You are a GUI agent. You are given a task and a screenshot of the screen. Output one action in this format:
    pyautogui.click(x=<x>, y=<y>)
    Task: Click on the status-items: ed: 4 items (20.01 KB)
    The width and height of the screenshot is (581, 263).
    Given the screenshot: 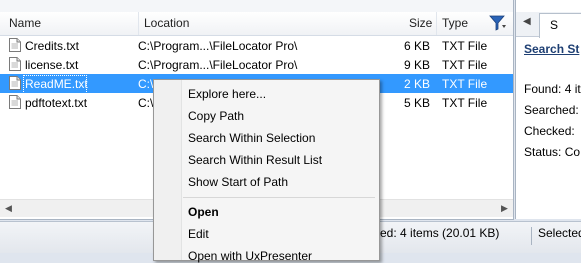 What is the action you would take?
    pyautogui.click(x=440, y=233)
    